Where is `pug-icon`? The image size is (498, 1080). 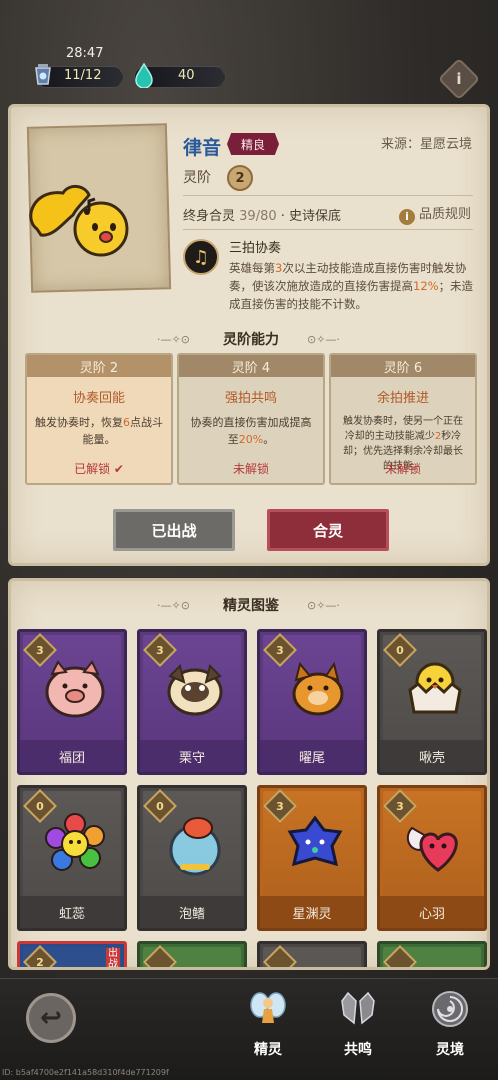
pug-icon is located at coordinates (195, 690).